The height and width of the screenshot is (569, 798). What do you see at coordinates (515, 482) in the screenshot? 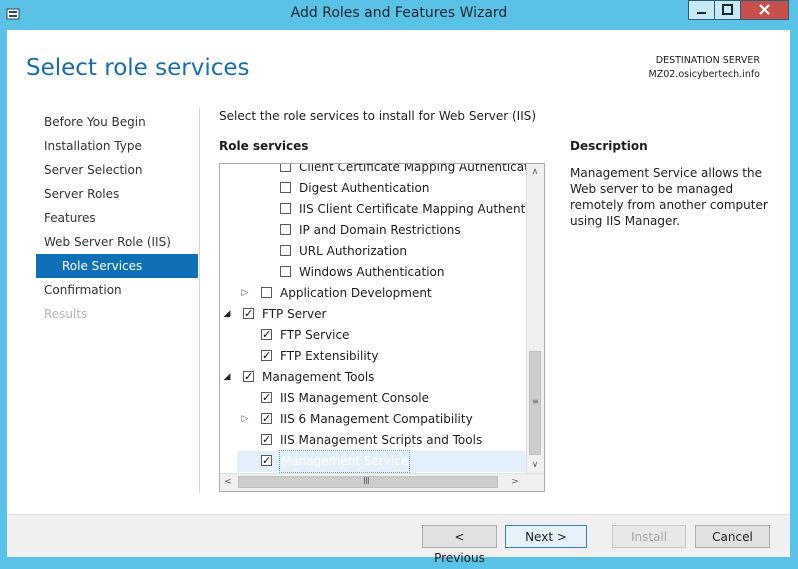
I see `scroll-right-icon: >` at bounding box center [515, 482].